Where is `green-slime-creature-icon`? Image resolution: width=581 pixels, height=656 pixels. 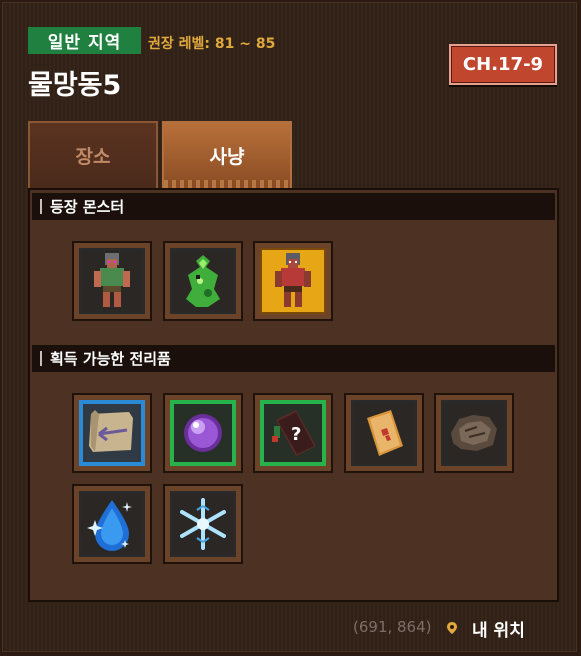
green-slime-creature-icon is located at coordinates (203, 281).